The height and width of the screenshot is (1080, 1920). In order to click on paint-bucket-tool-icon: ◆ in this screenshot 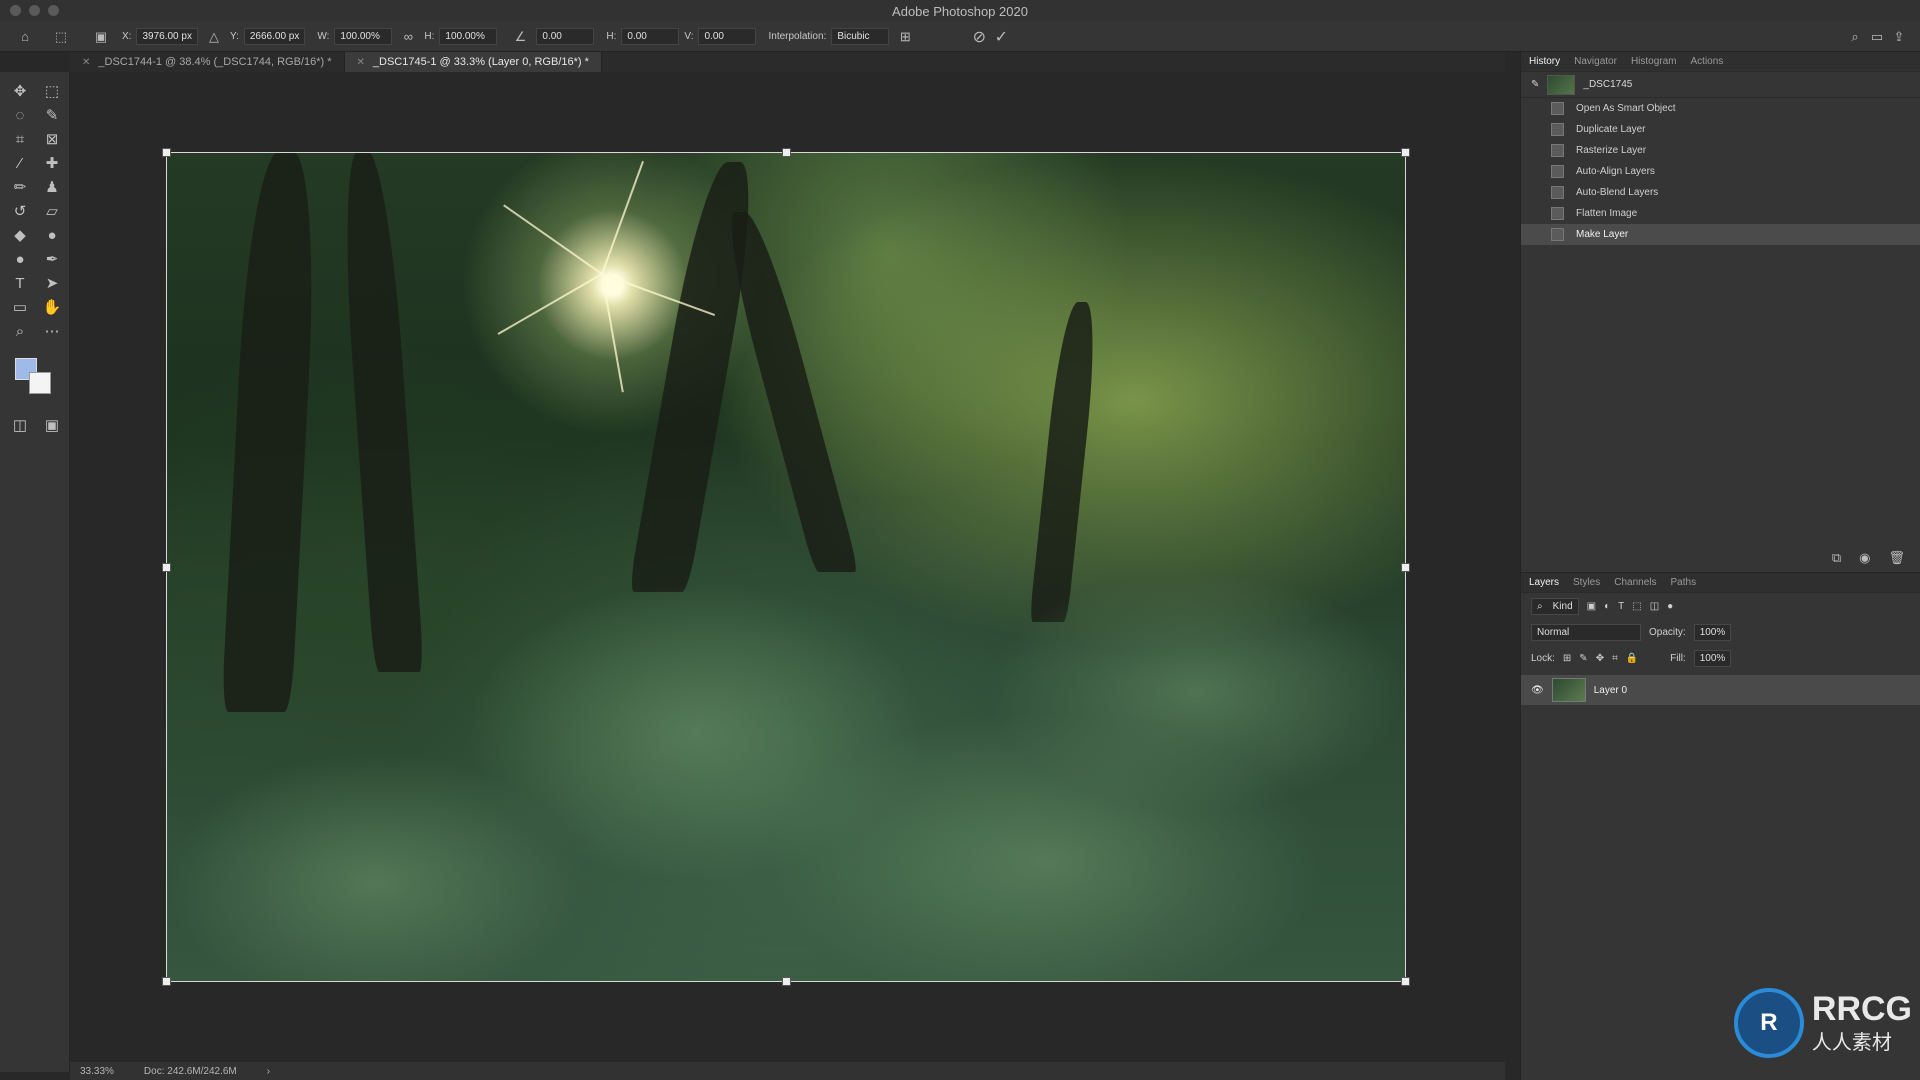, I will do `click(20, 235)`.